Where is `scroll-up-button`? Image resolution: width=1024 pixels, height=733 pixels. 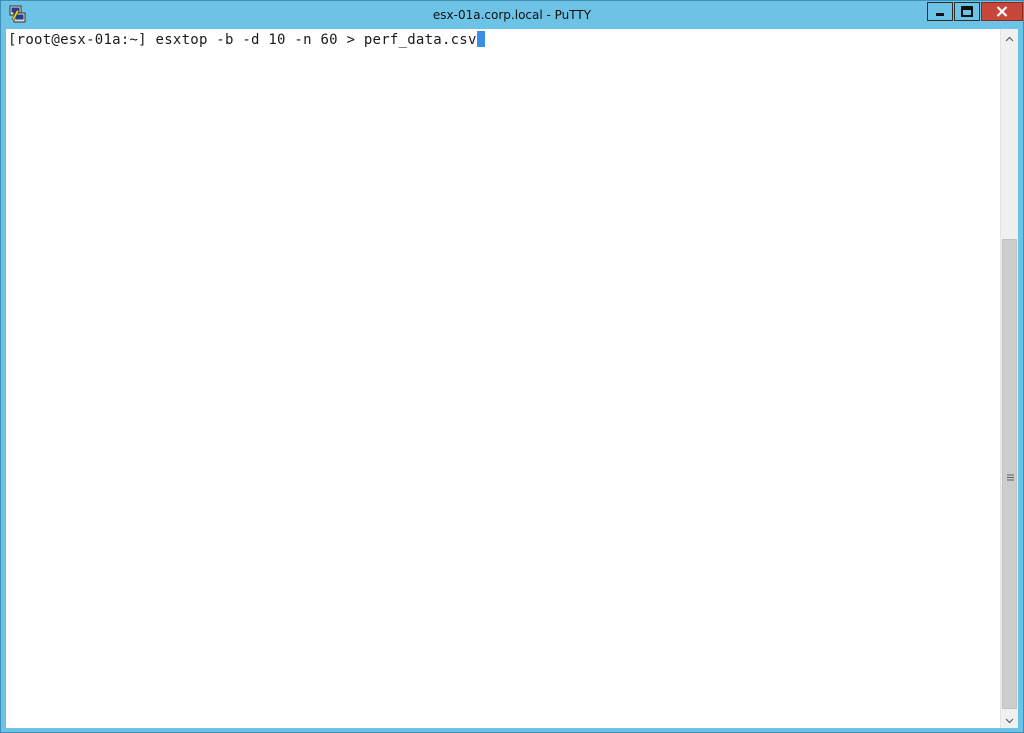
scroll-up-button is located at coordinates (1009, 37).